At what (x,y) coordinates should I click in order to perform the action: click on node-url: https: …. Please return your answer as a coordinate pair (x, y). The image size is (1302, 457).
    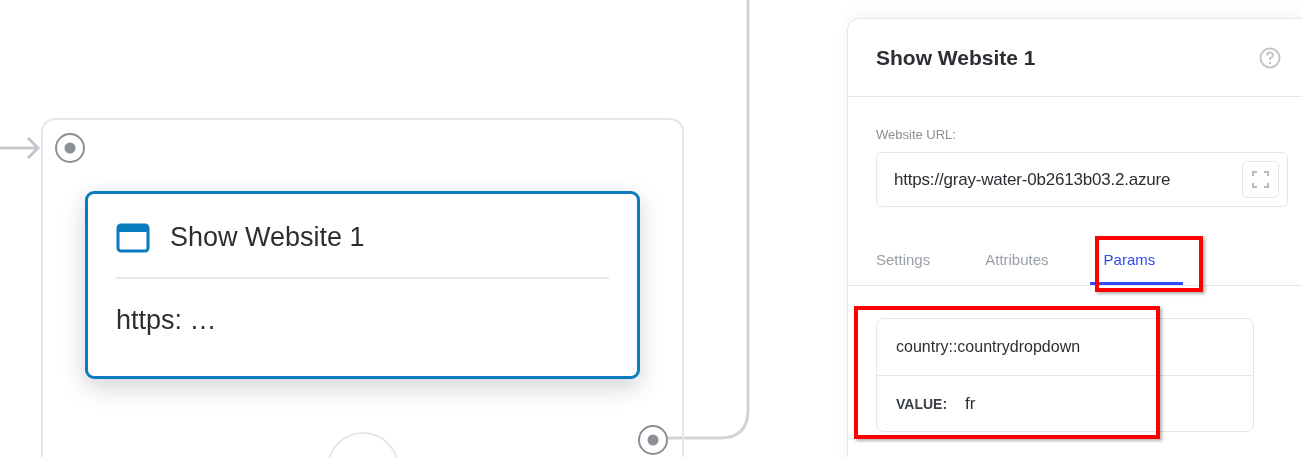
    Looking at the image, I should click on (167, 320).